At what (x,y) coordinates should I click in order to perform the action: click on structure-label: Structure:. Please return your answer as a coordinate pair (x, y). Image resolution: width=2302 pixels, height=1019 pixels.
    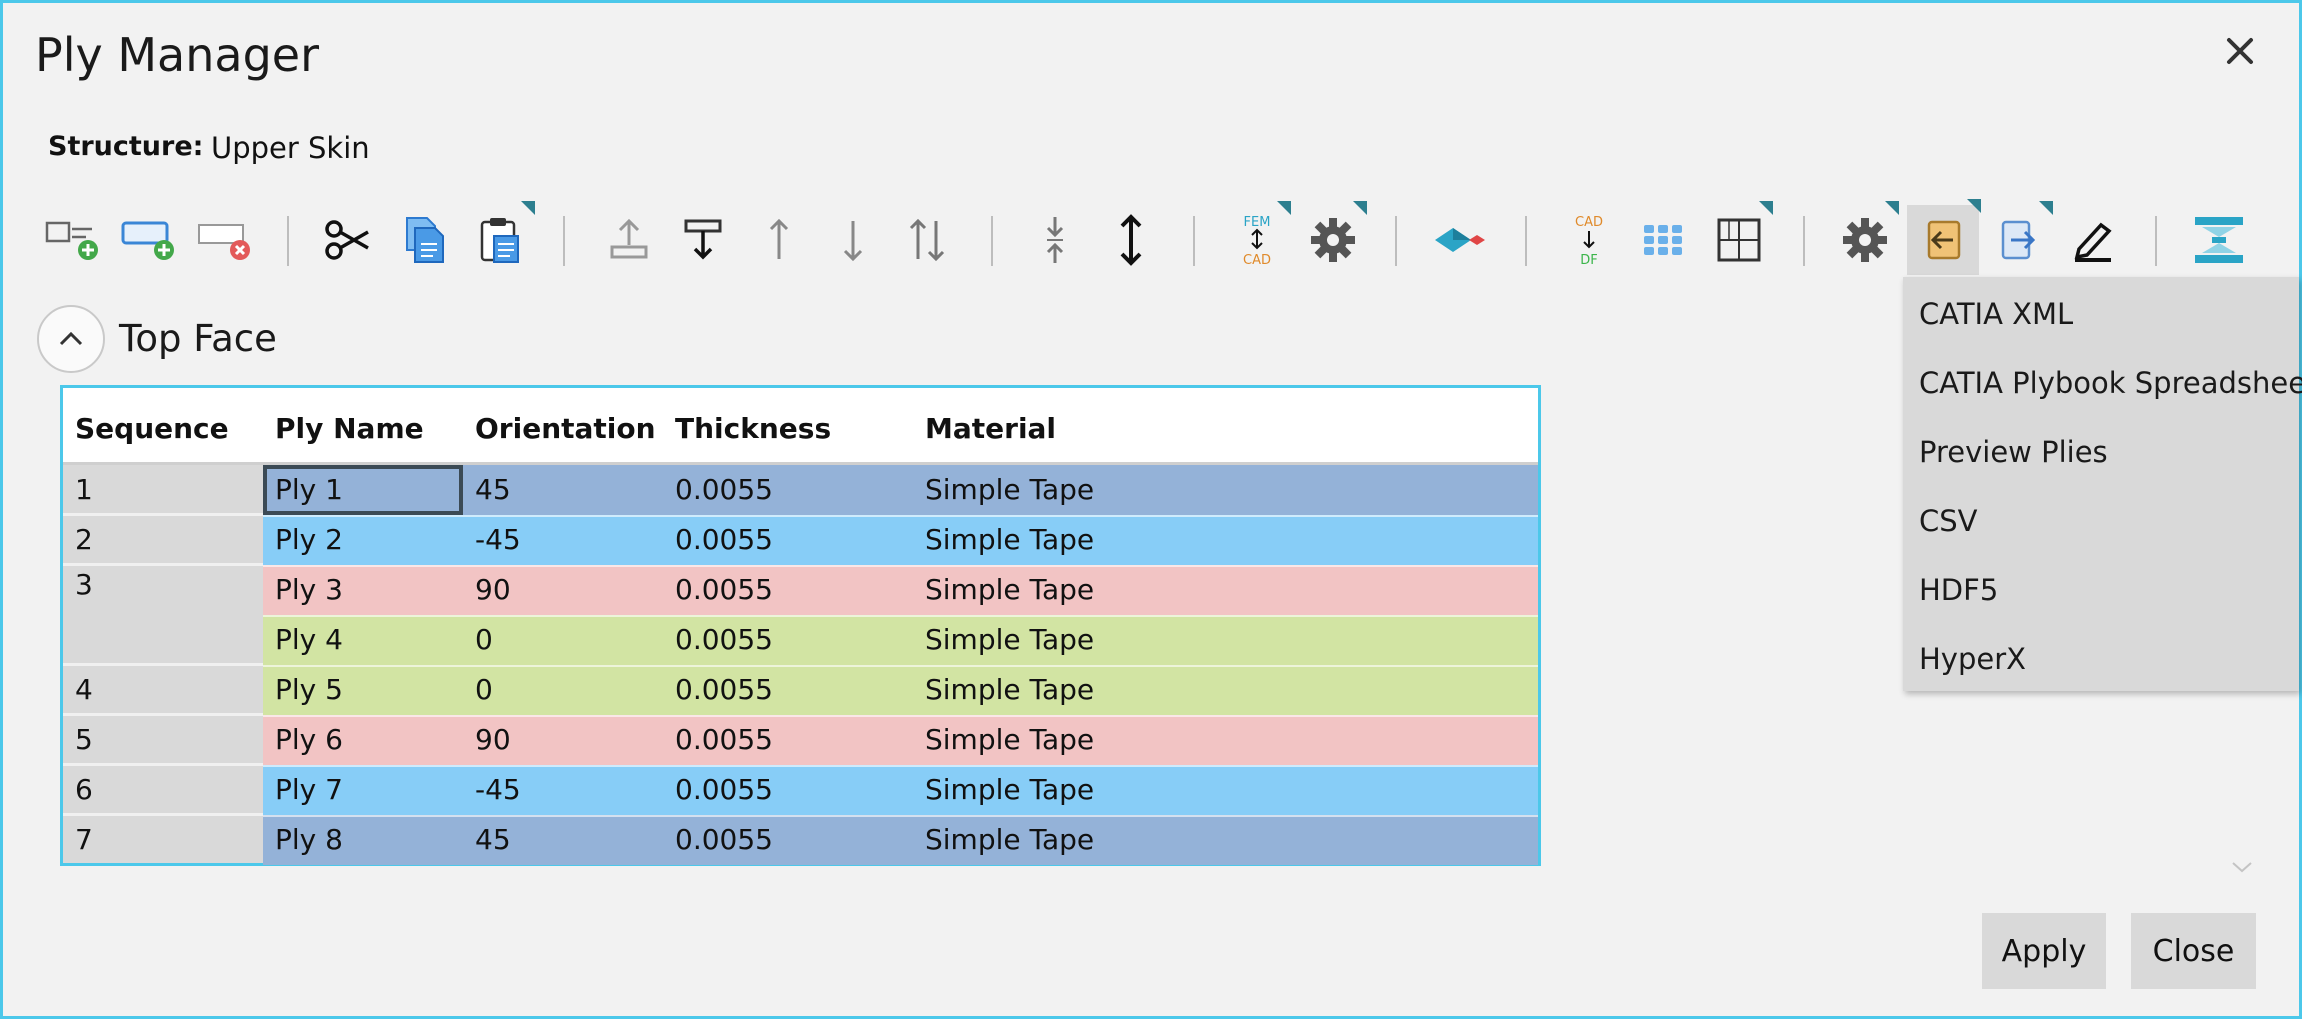
    Looking at the image, I should click on (126, 146).